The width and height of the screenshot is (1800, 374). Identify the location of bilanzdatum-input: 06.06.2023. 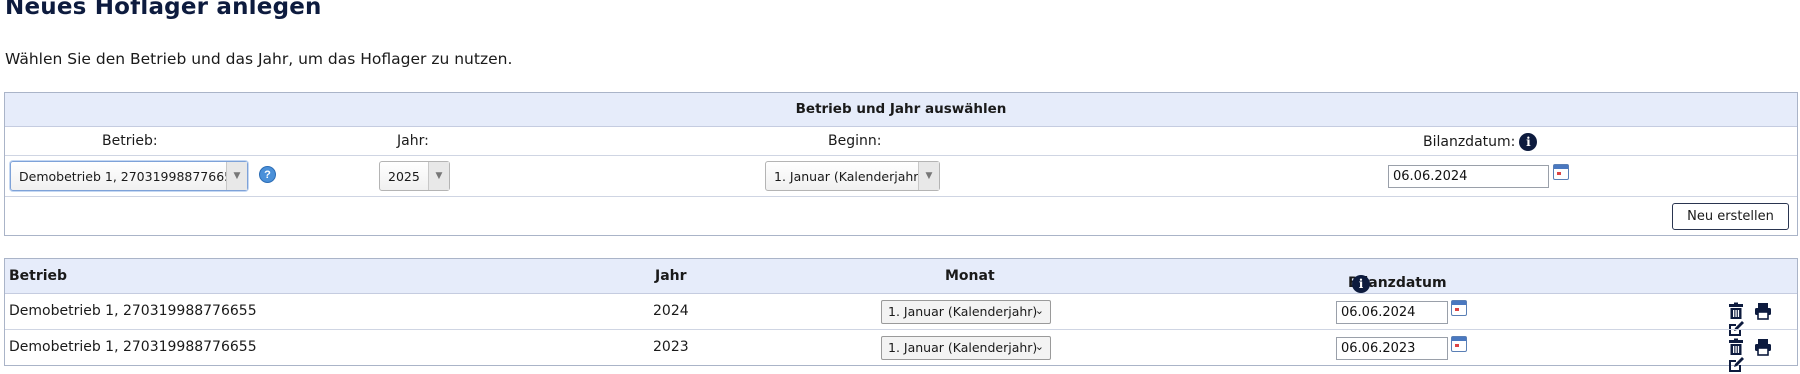
(1392, 348).